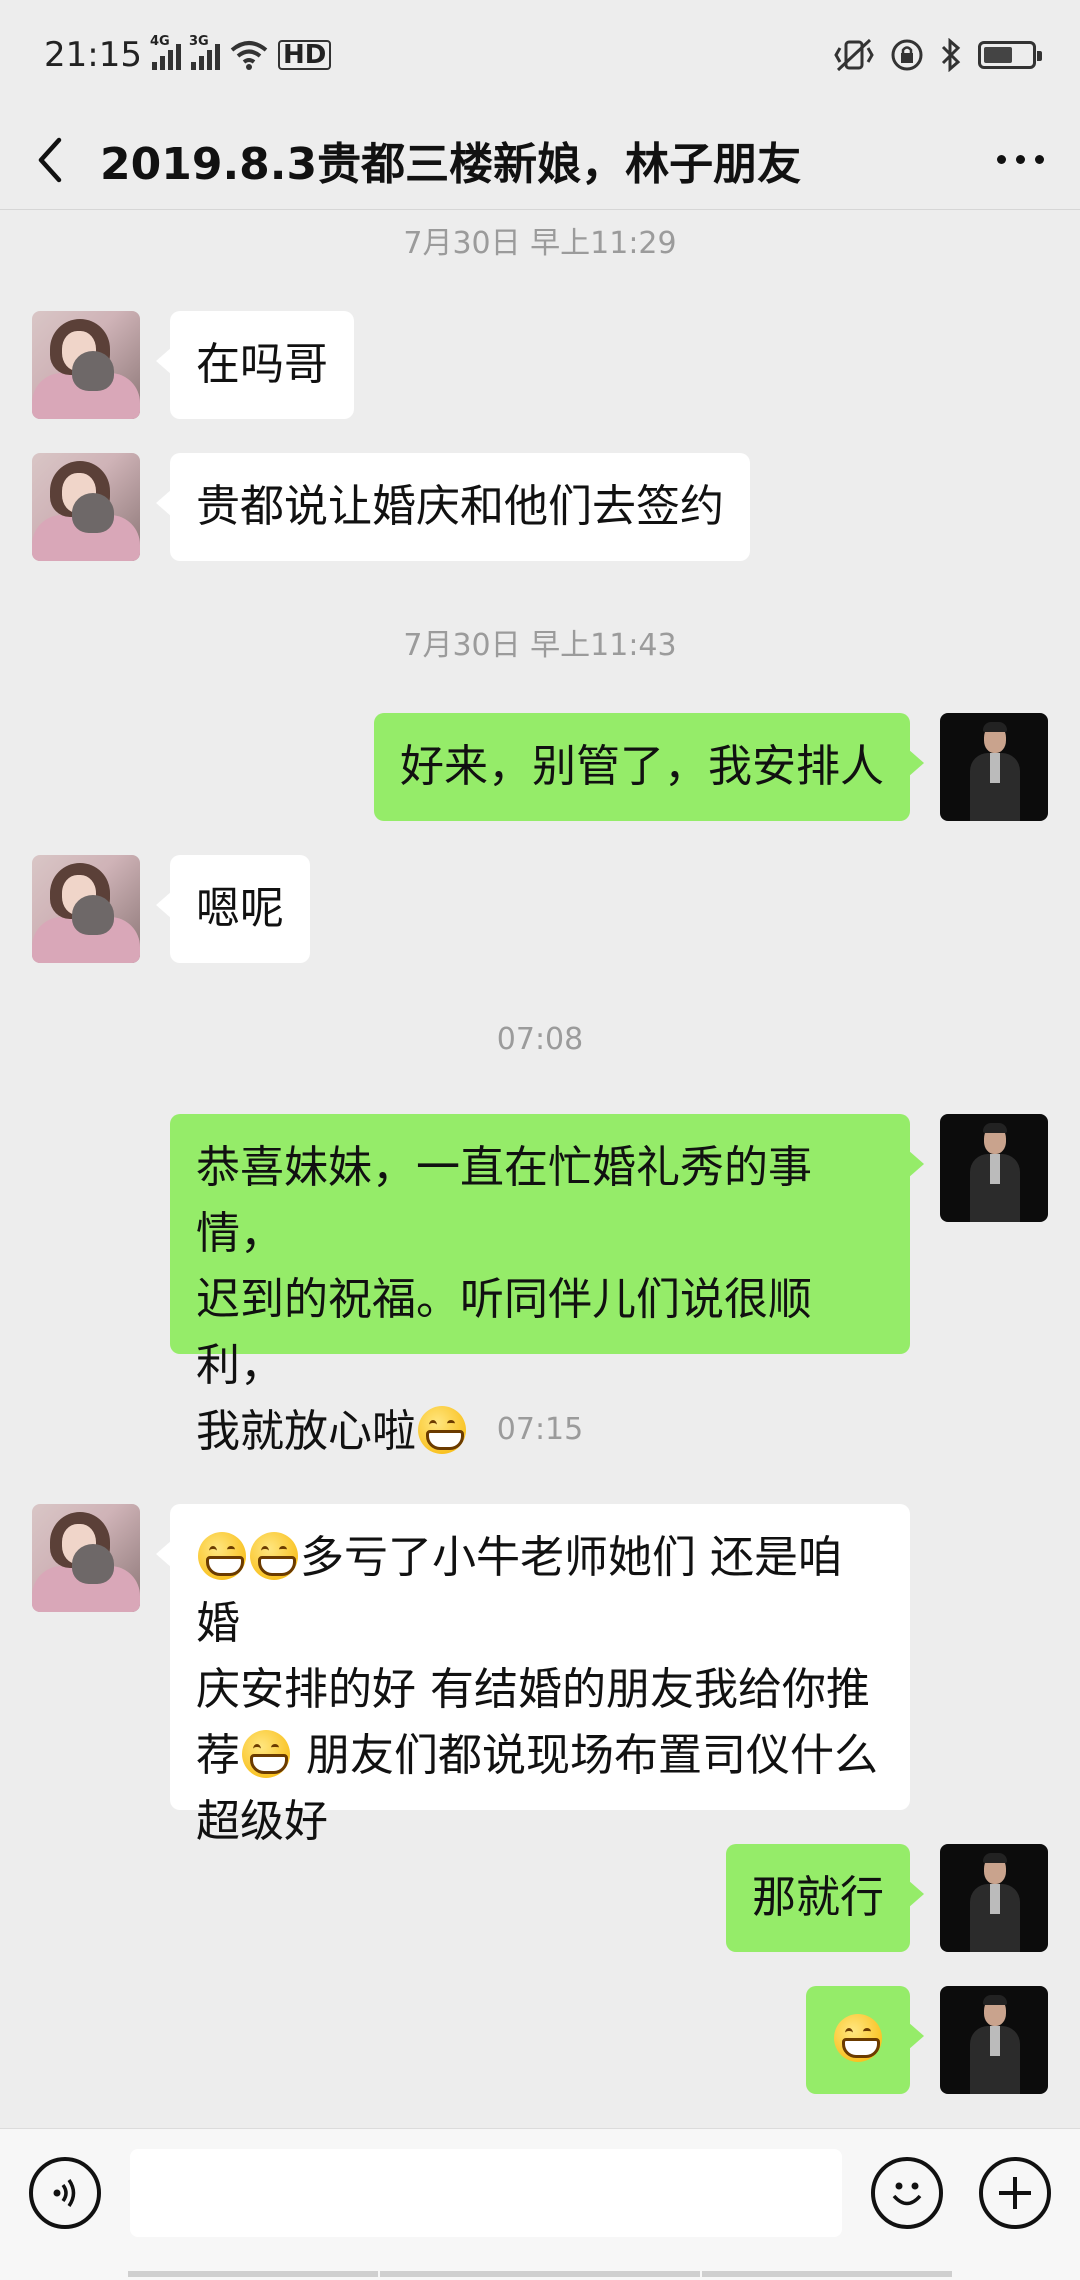 This screenshot has height=2280, width=1080. What do you see at coordinates (540, 1039) in the screenshot?
I see `timestamp: 07:08` at bounding box center [540, 1039].